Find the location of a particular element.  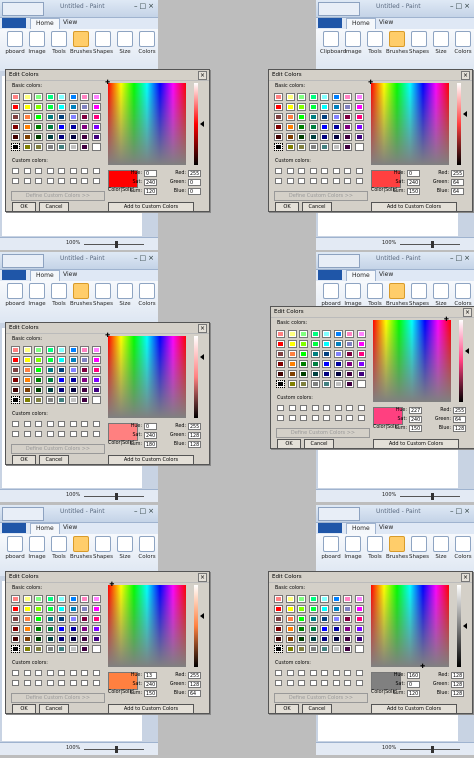

hue-input: 13 is located at coordinates (150, 675).